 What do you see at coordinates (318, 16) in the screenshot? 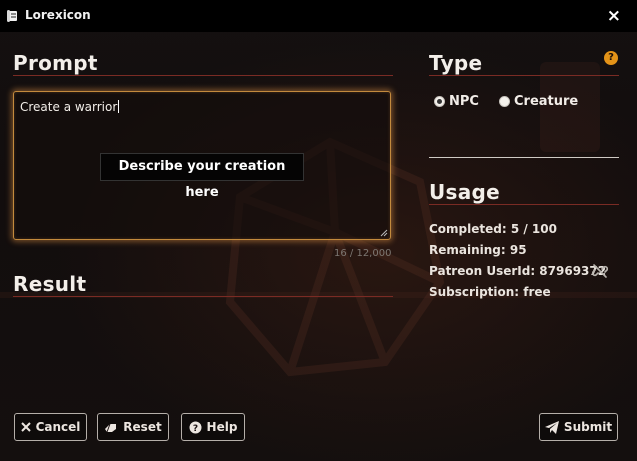
I see `title-bar: Lorexicon ×` at bounding box center [318, 16].